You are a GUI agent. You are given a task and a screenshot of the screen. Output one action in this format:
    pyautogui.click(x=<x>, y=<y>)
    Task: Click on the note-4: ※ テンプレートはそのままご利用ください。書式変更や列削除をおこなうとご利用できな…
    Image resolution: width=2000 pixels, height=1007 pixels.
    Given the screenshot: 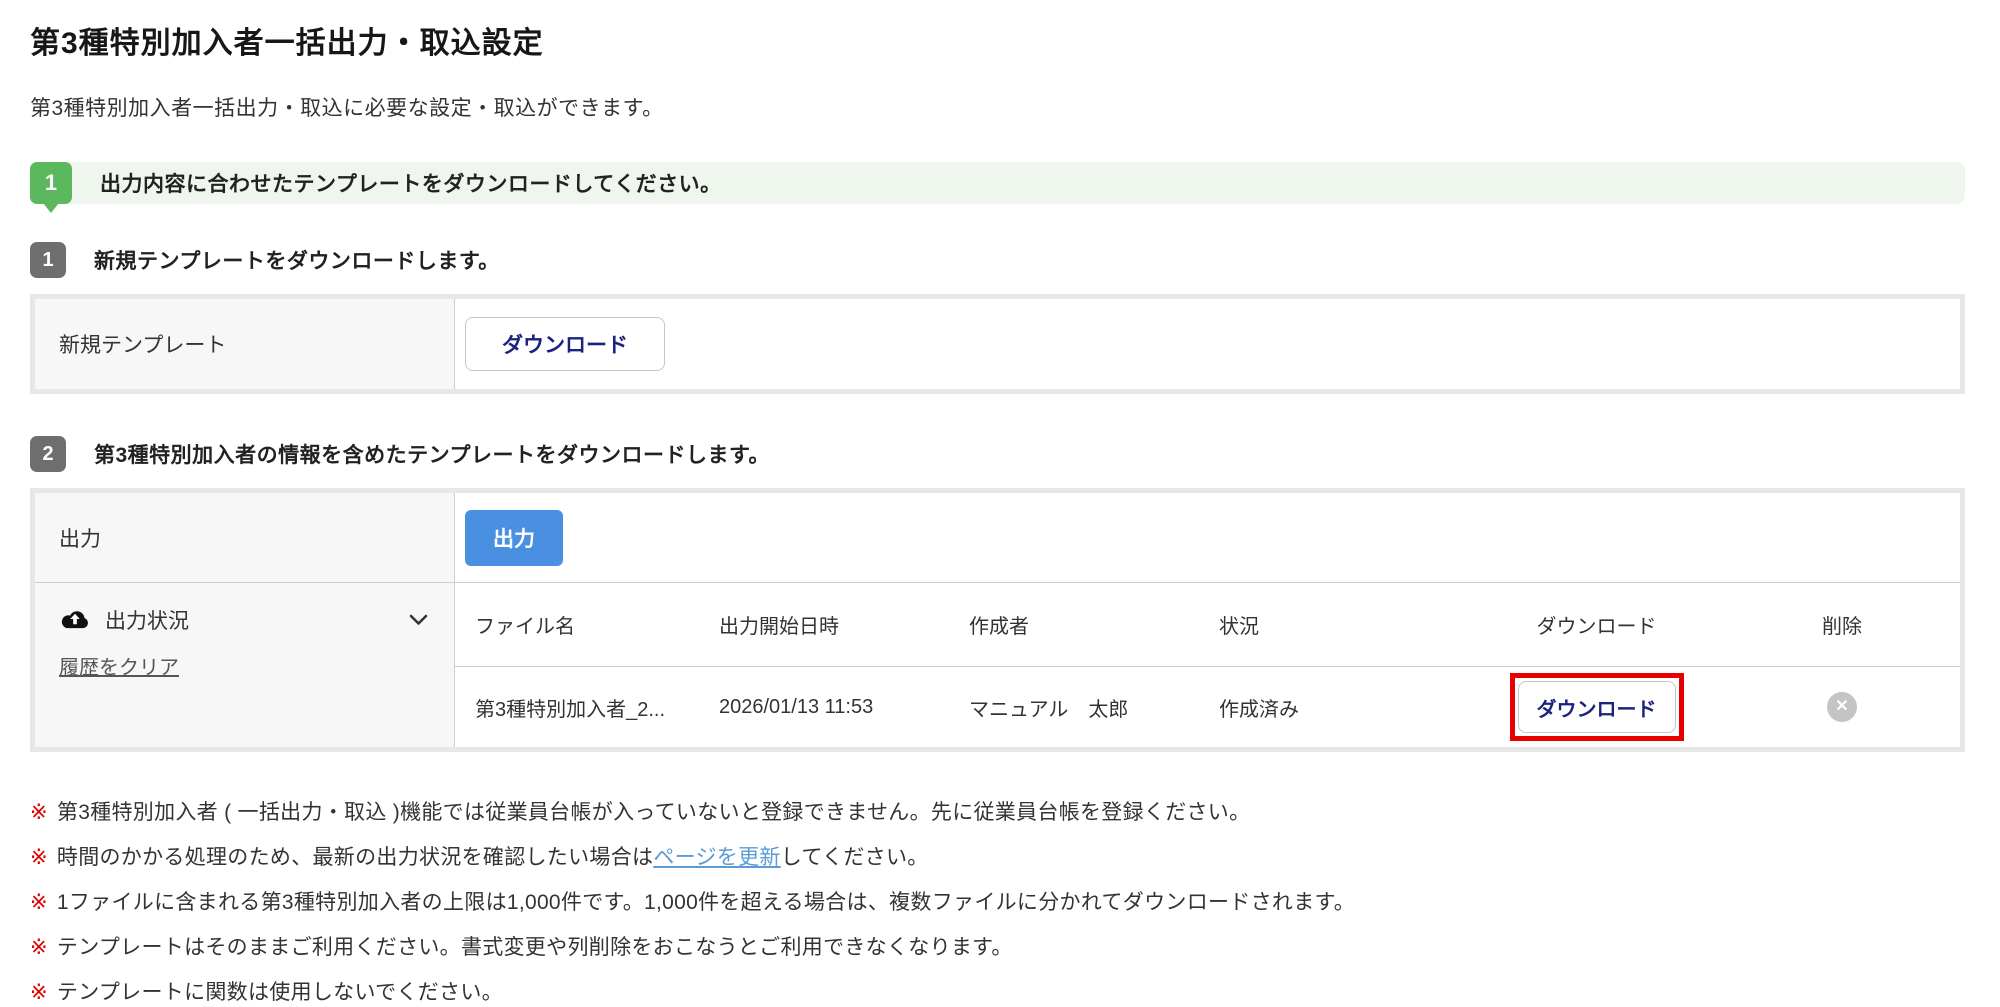 What is the action you would take?
    pyautogui.click(x=1000, y=946)
    